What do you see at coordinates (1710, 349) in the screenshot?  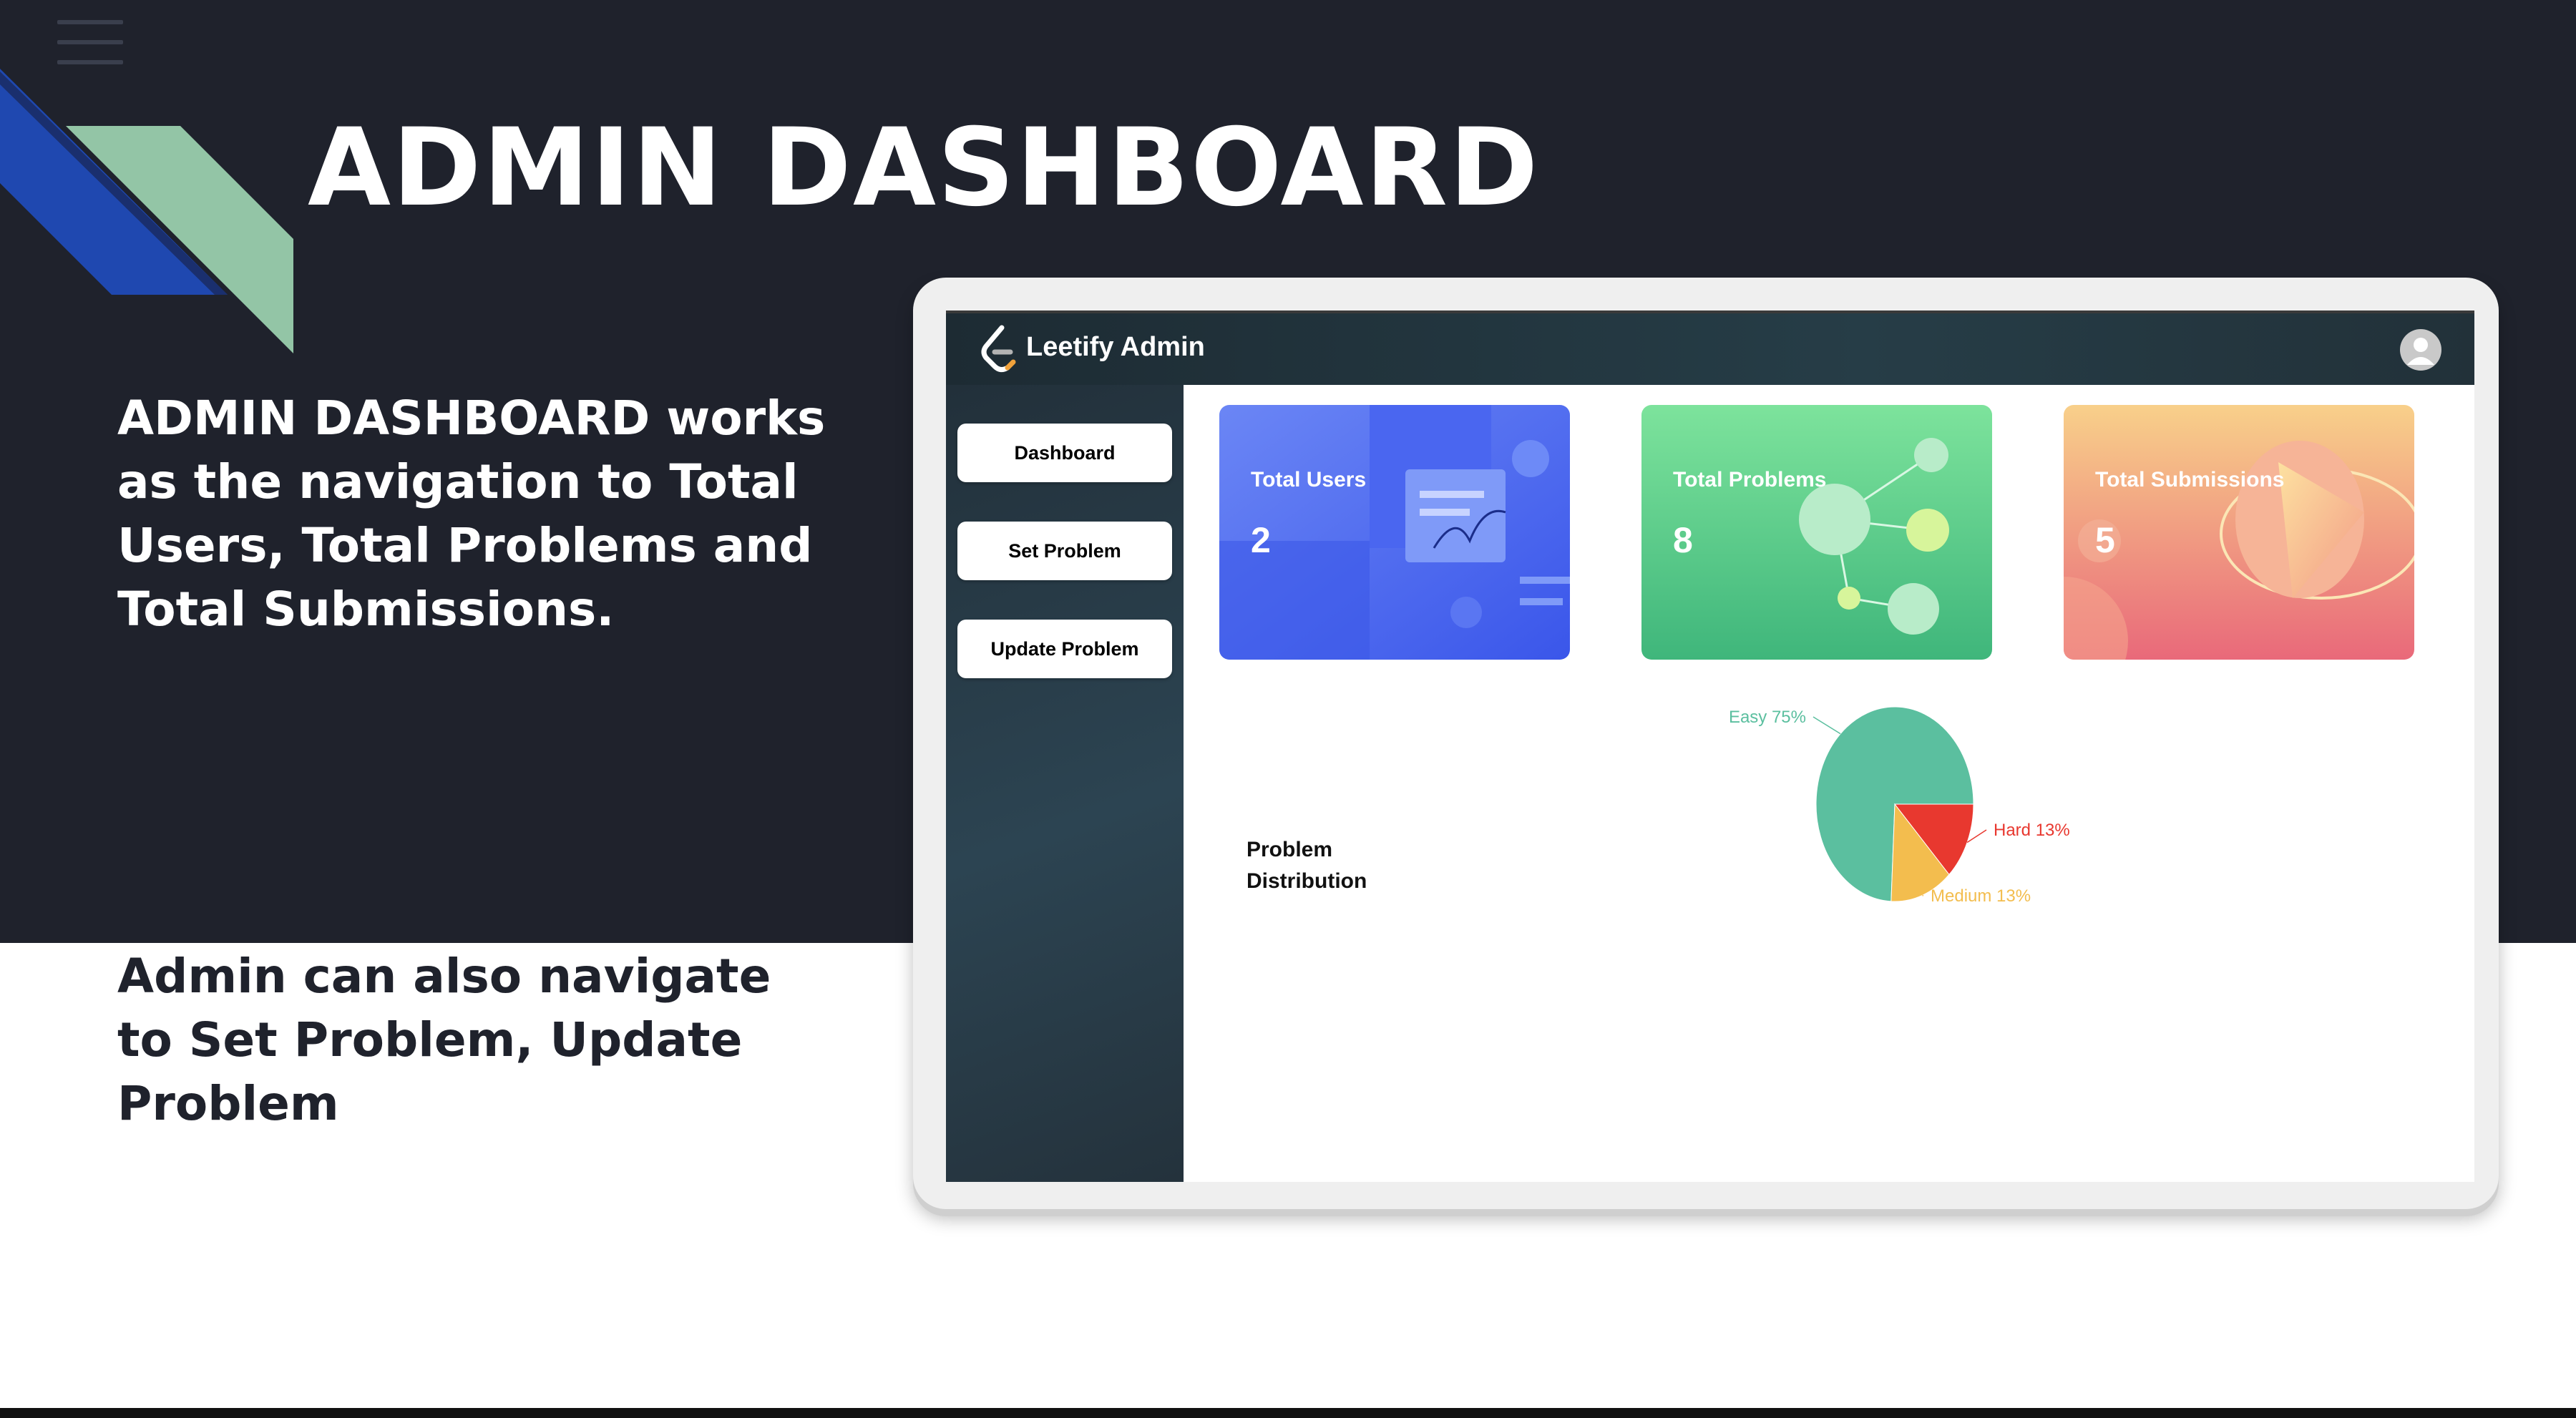 I see `app-header: Leetify Admin` at bounding box center [1710, 349].